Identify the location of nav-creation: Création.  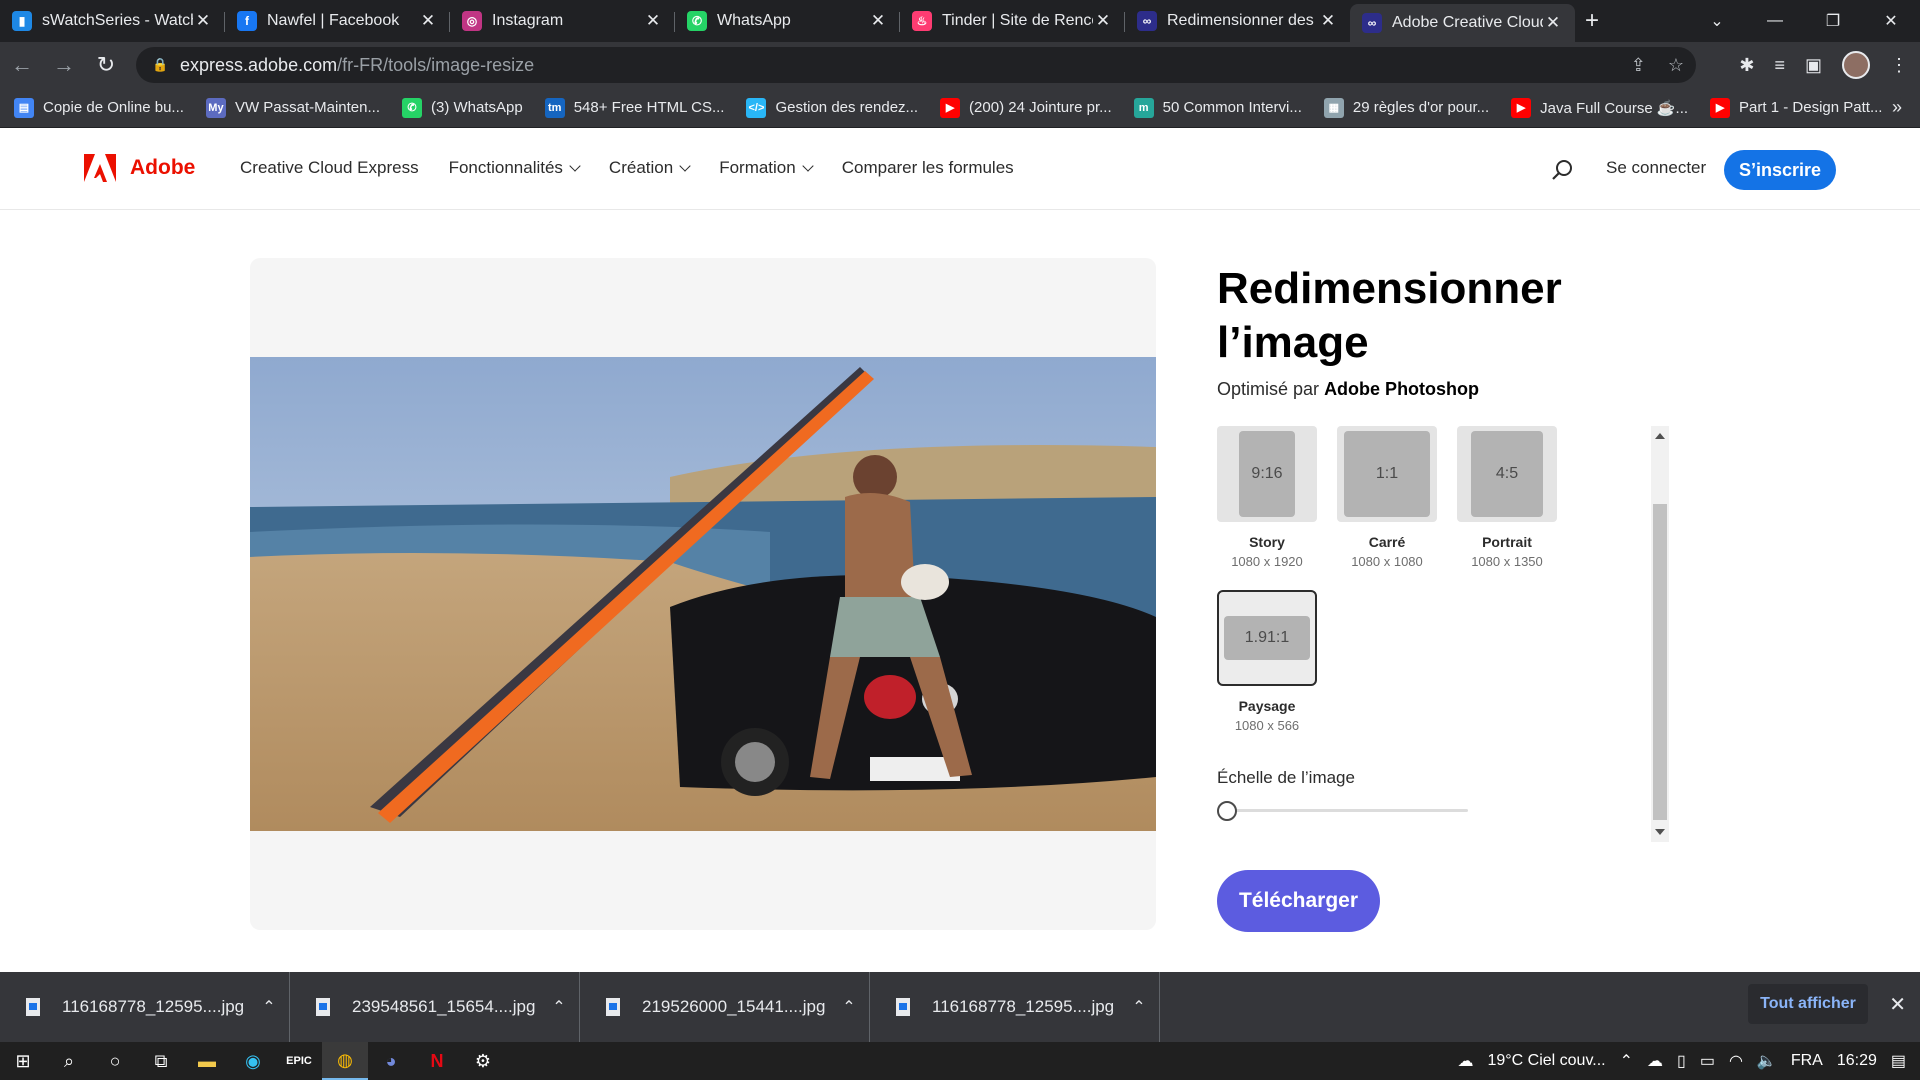
(650, 168).